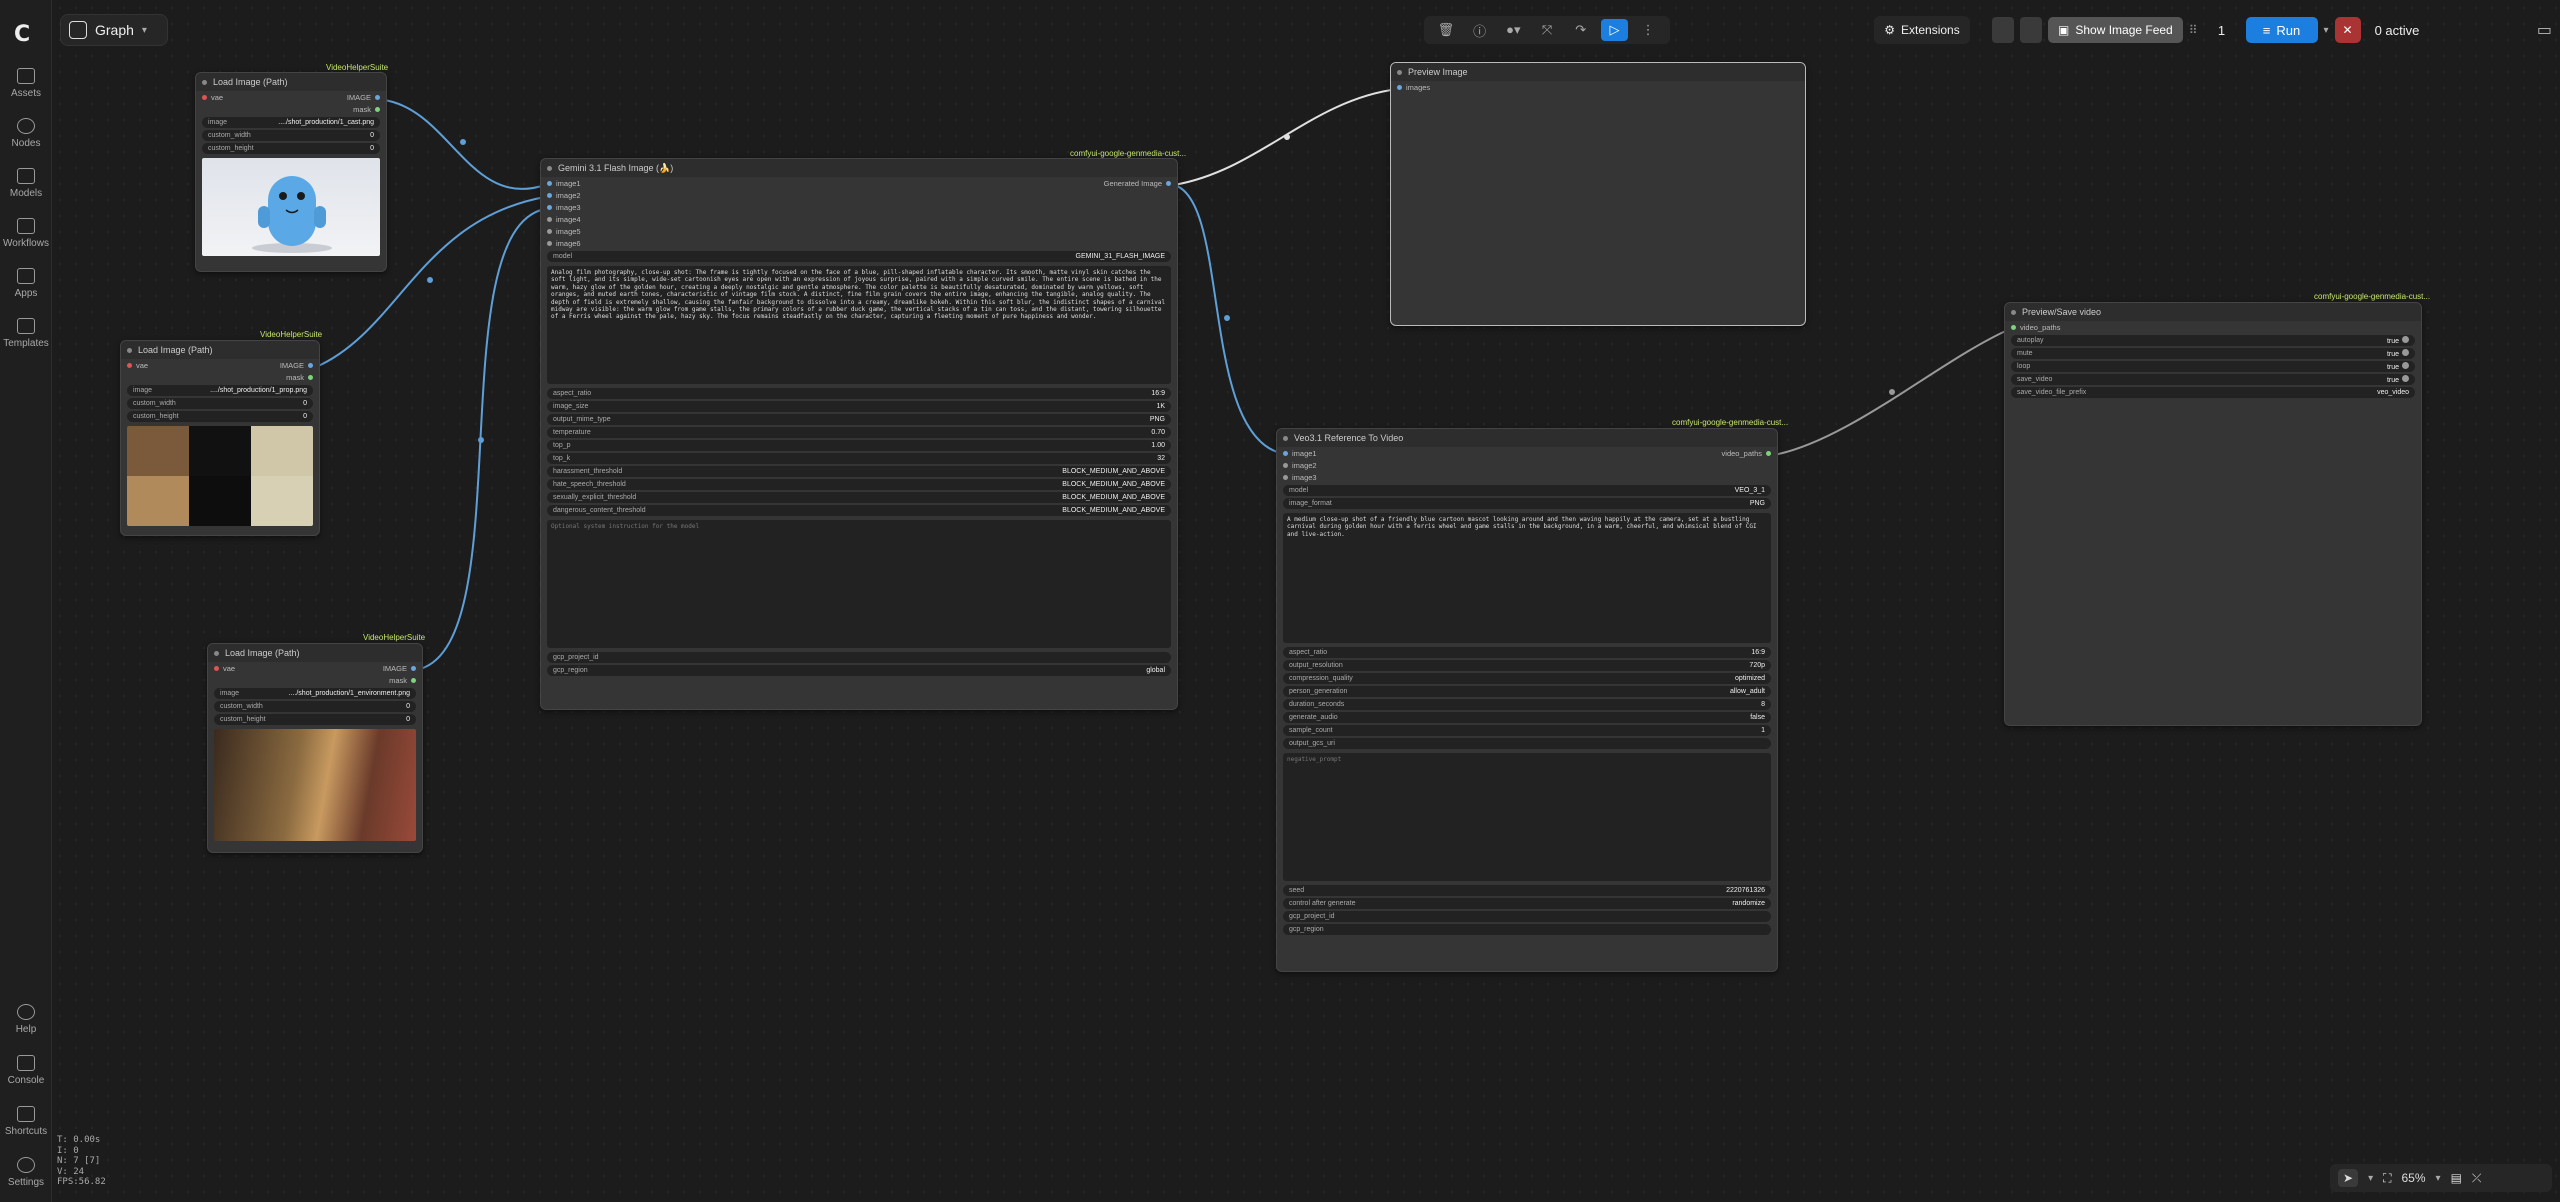 Image resolution: width=2560 pixels, height=1202 pixels. I want to click on widget-control-after-generate: control after generate randomize, so click(1527, 903).